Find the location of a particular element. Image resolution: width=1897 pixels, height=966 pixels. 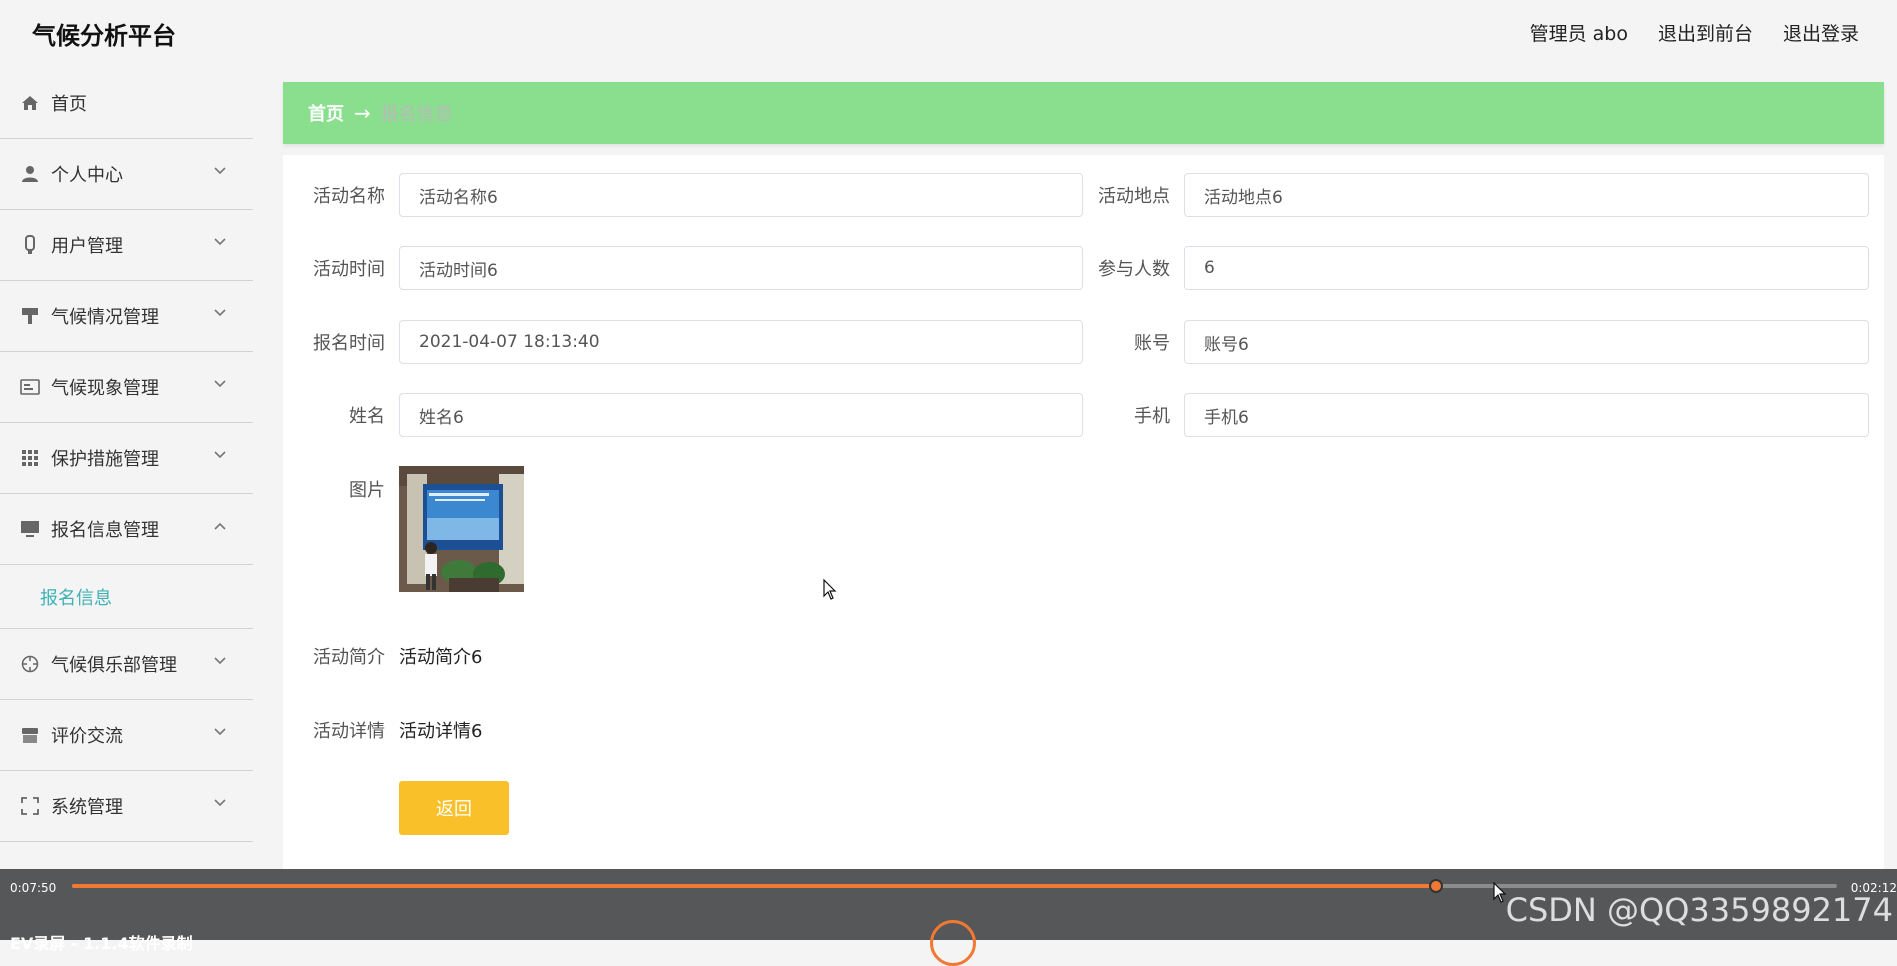

account-field: 账号6 is located at coordinates (1526, 342).